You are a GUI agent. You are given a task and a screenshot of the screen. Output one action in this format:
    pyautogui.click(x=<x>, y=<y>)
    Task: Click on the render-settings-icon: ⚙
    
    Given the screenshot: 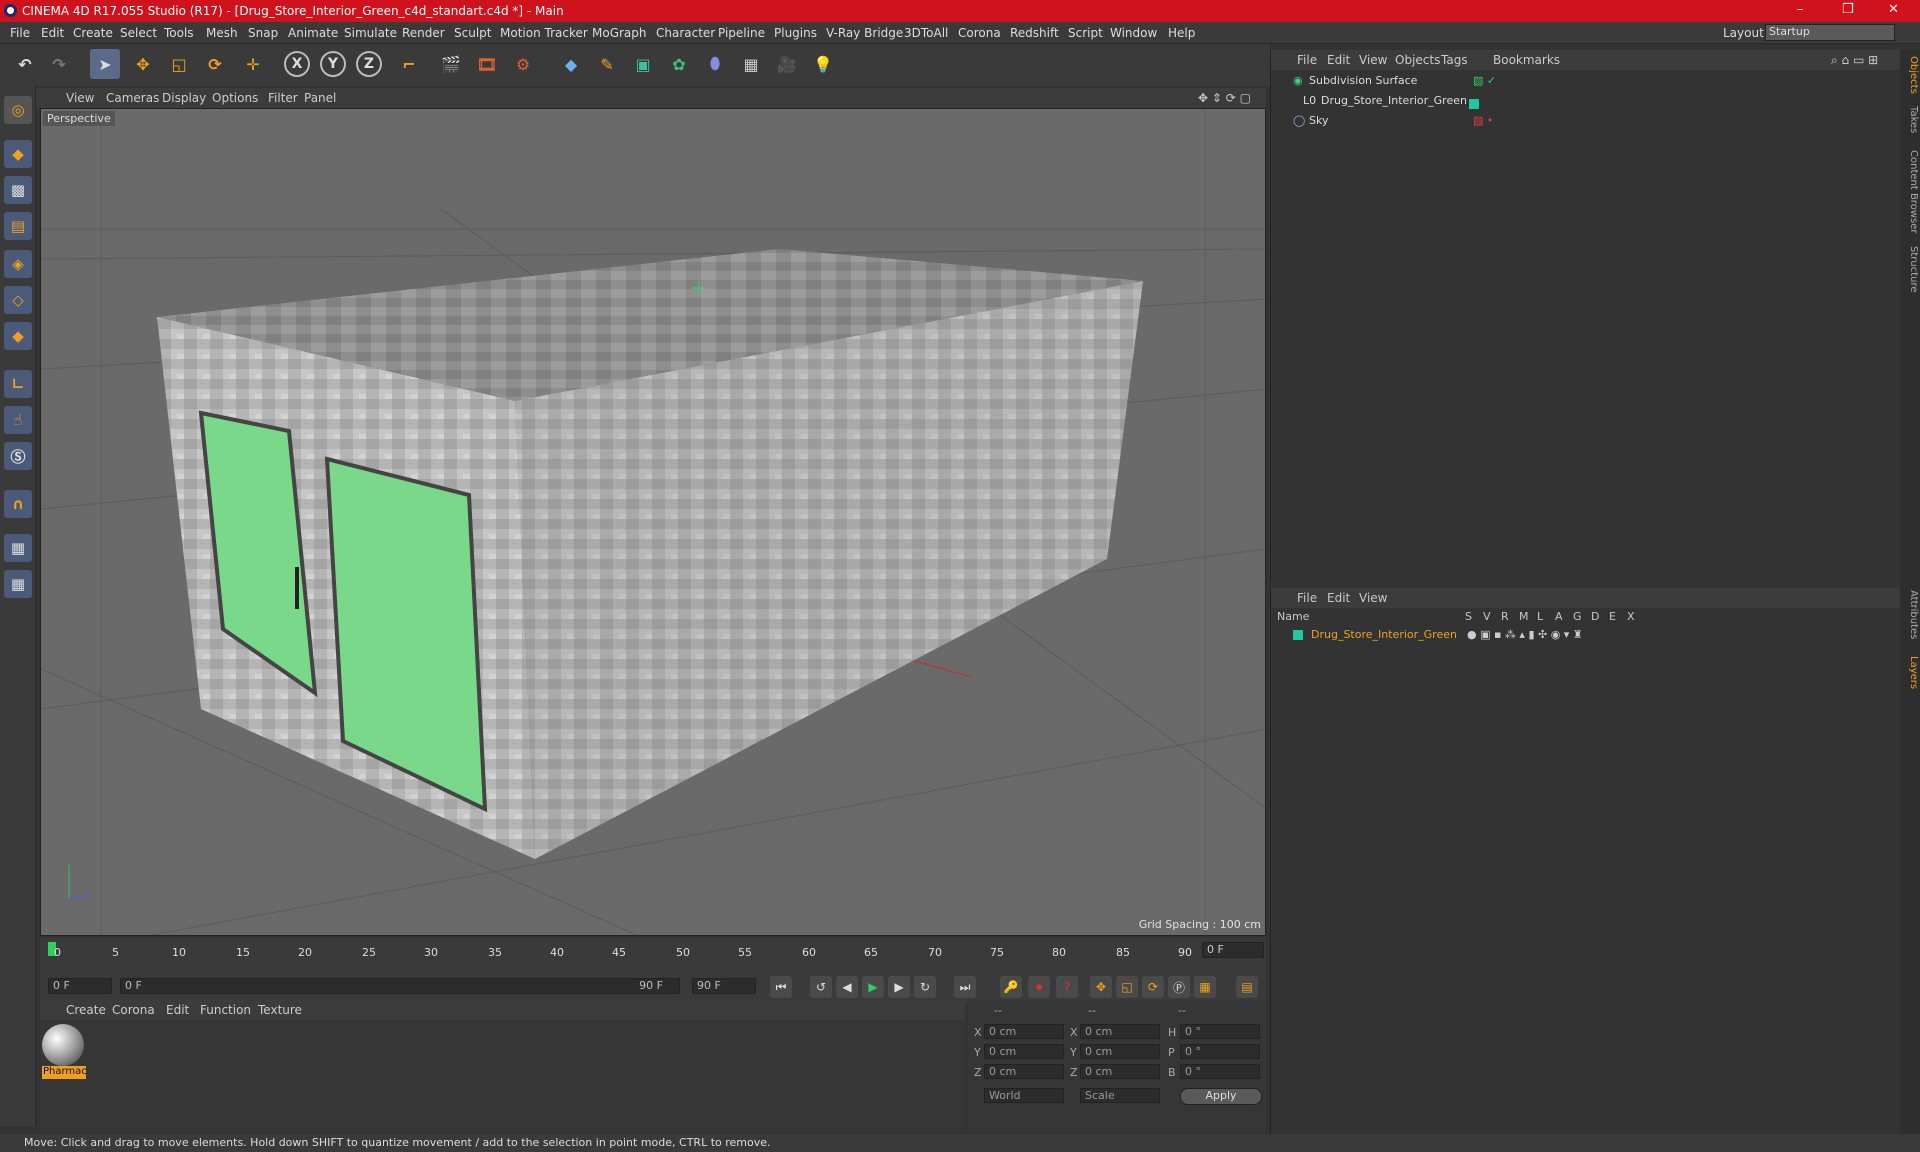 What is the action you would take?
    pyautogui.click(x=523, y=64)
    